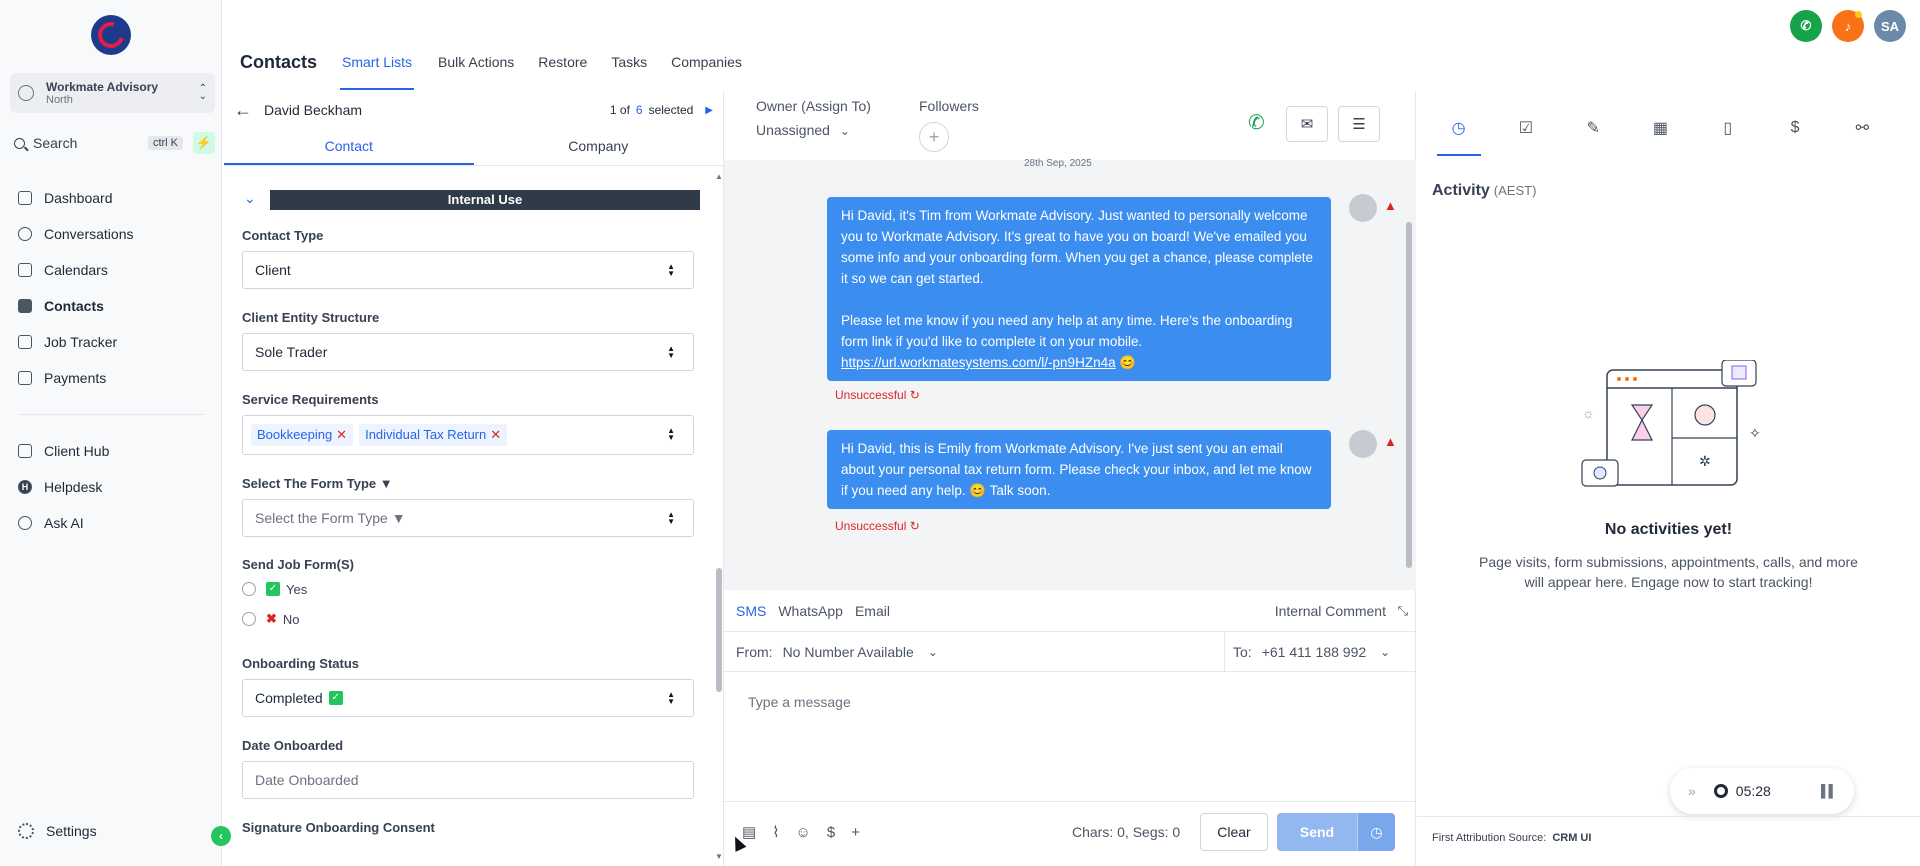  I want to click on schedule-clock-icon: ◷, so click(1376, 832).